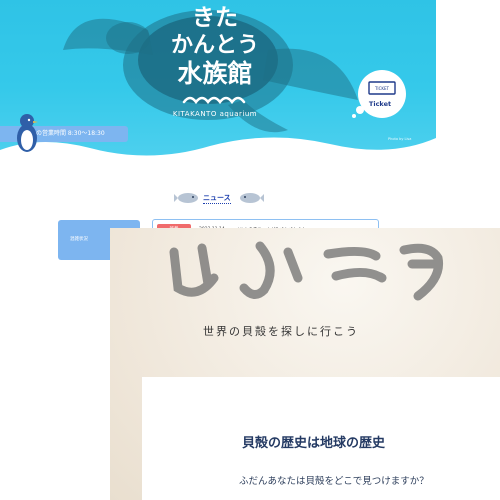 The height and width of the screenshot is (500, 500). I want to click on card-title: 貝殻の歴史は地球の歴史, so click(314, 443).